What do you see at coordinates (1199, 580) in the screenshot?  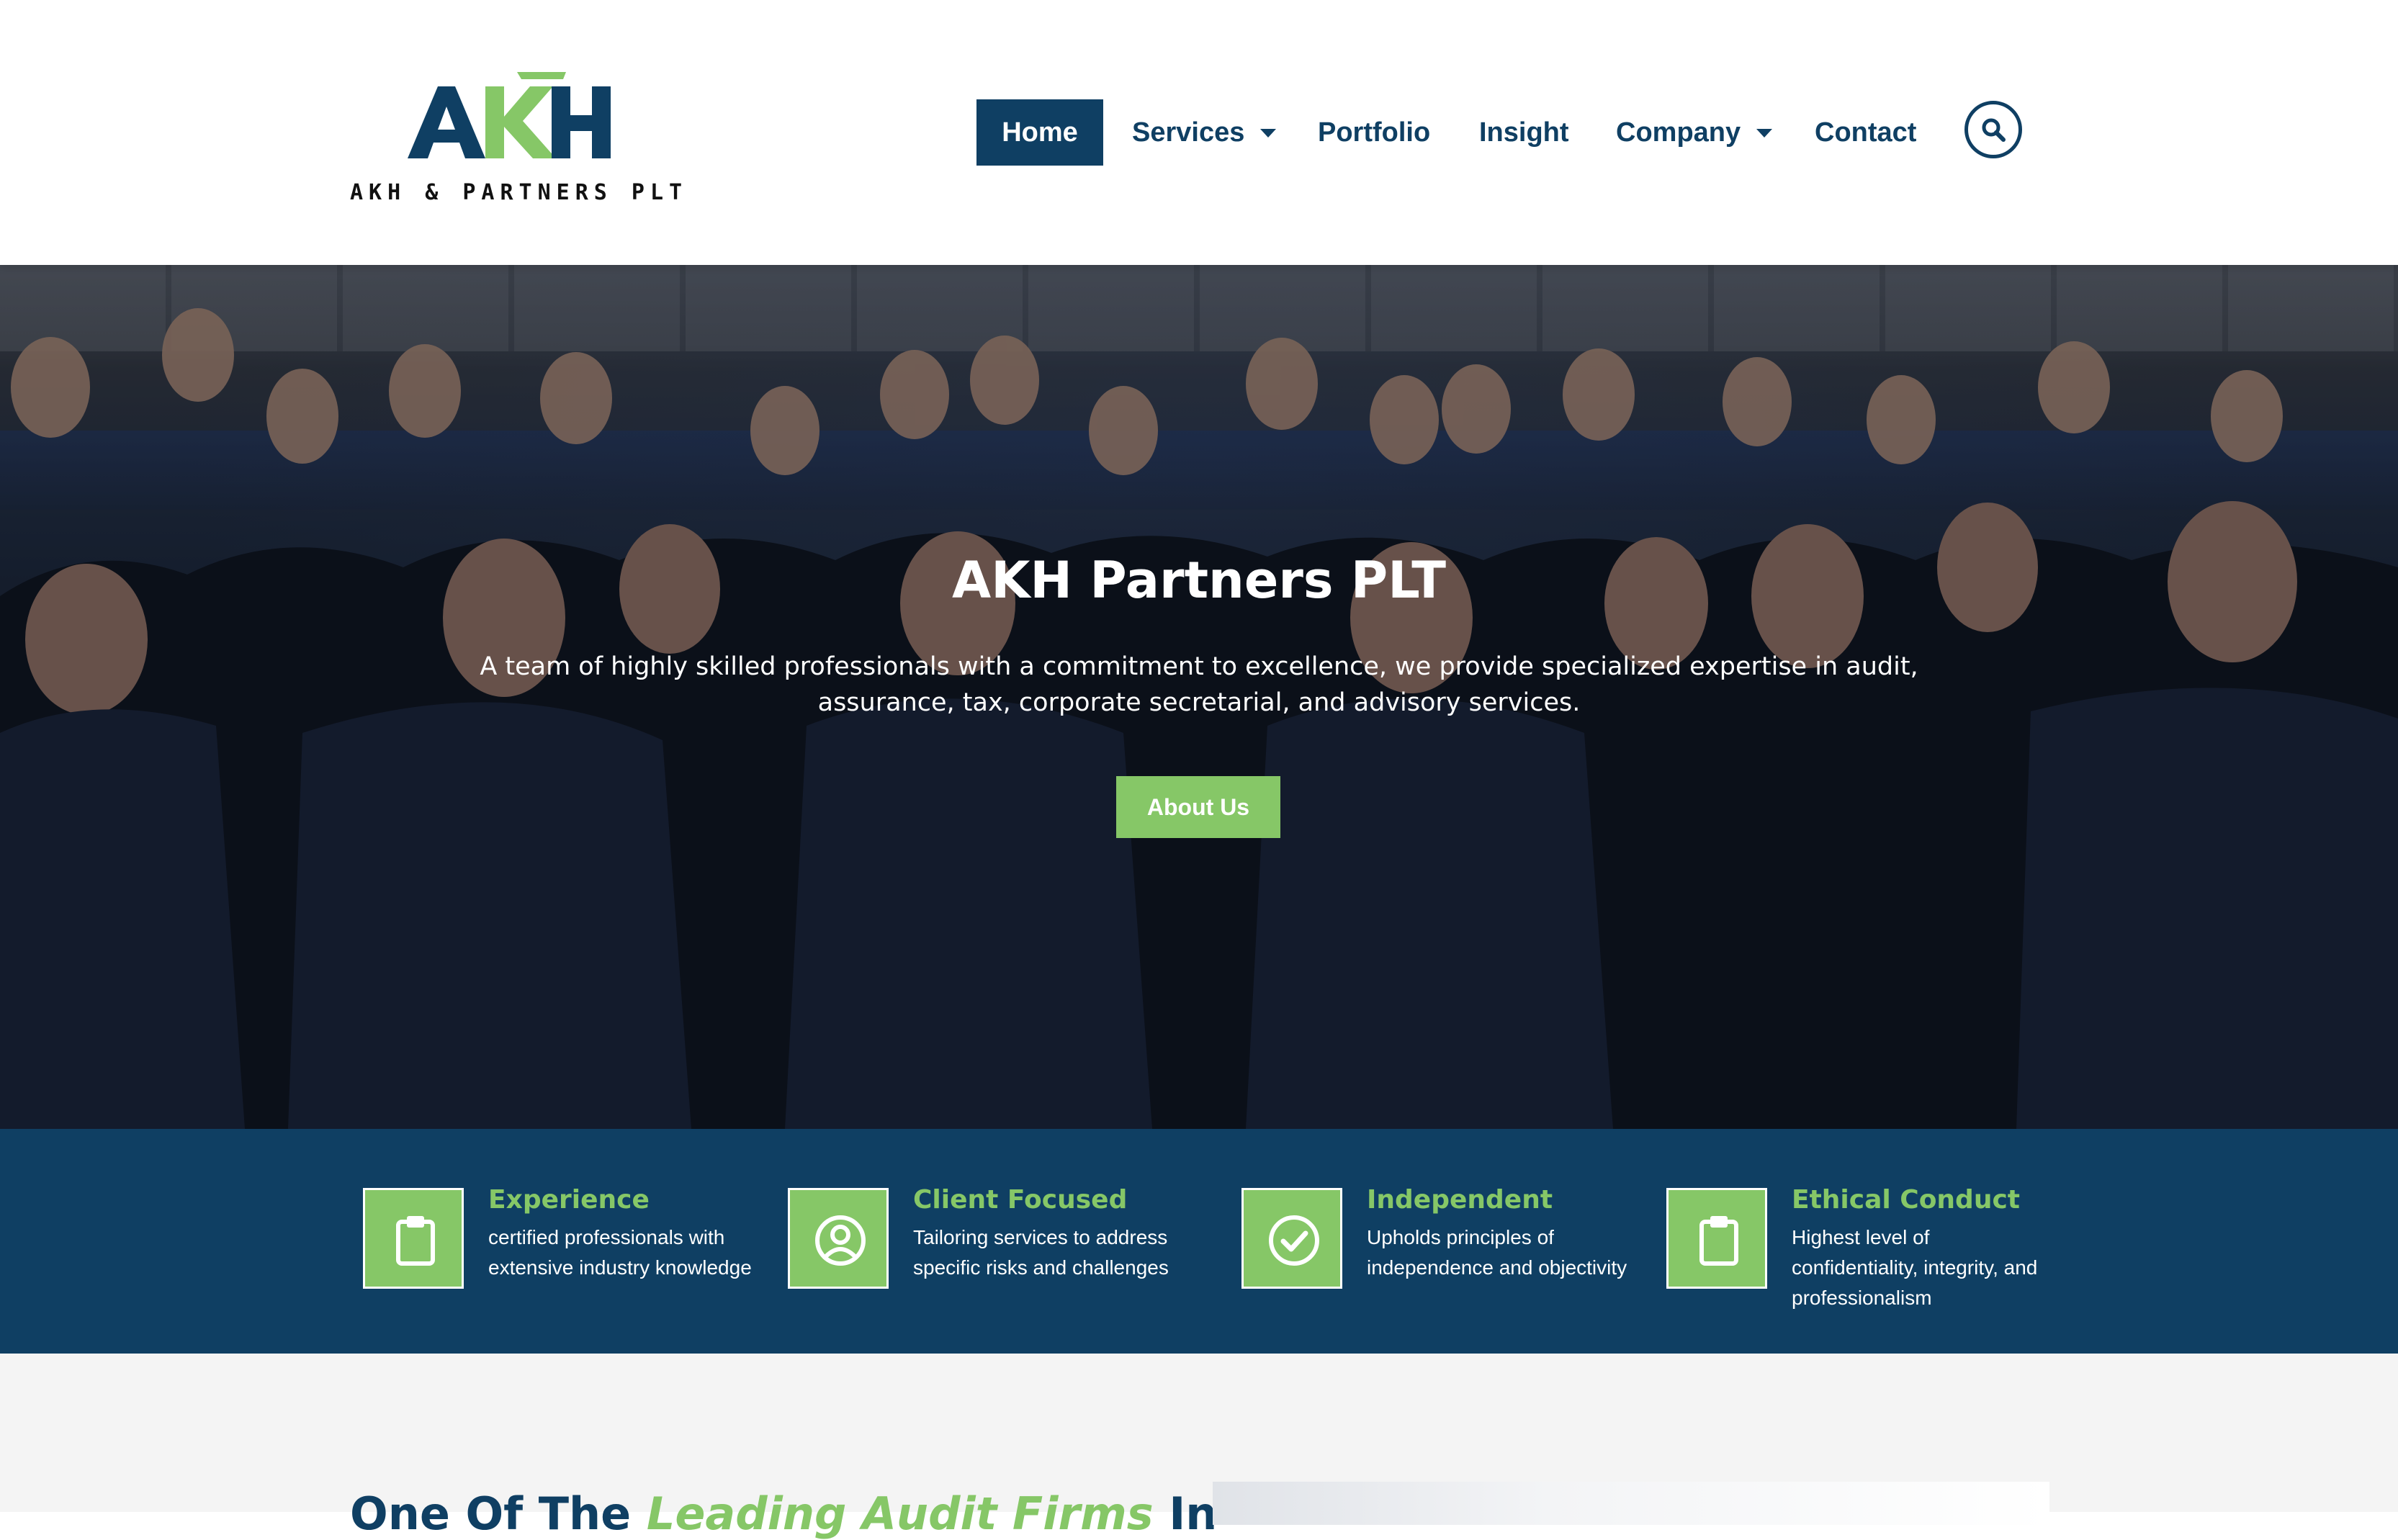 I see `hero-title: AKH Partners PLT` at bounding box center [1199, 580].